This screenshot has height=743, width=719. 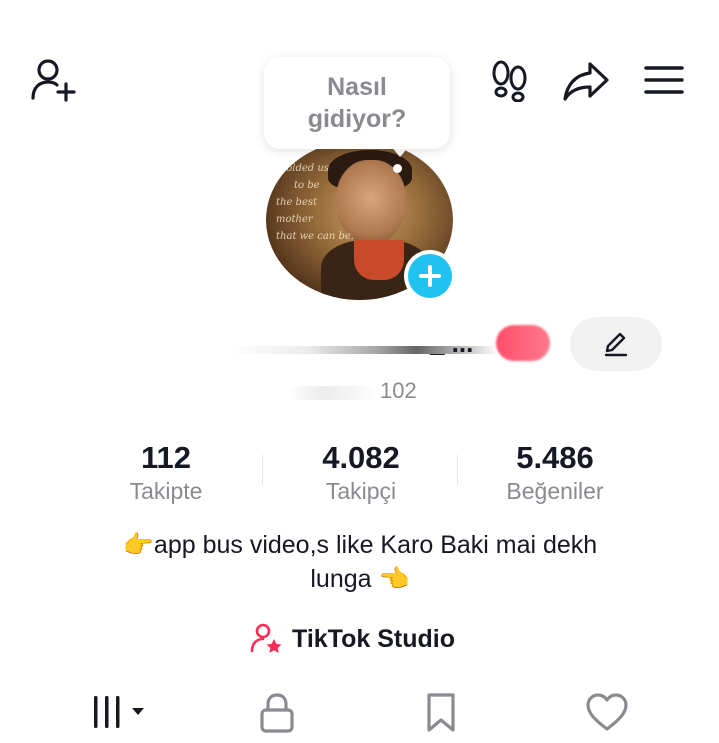 I want to click on person-plus-icon, so click(x=53, y=80).